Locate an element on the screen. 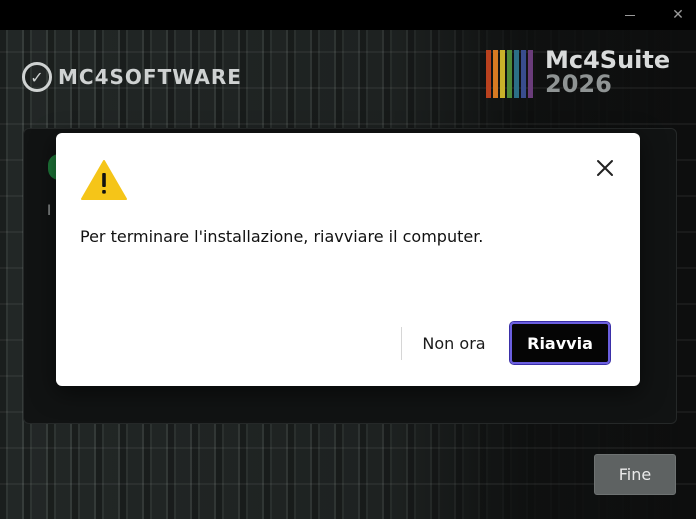  dialog-close-button is located at coordinates (605, 168).